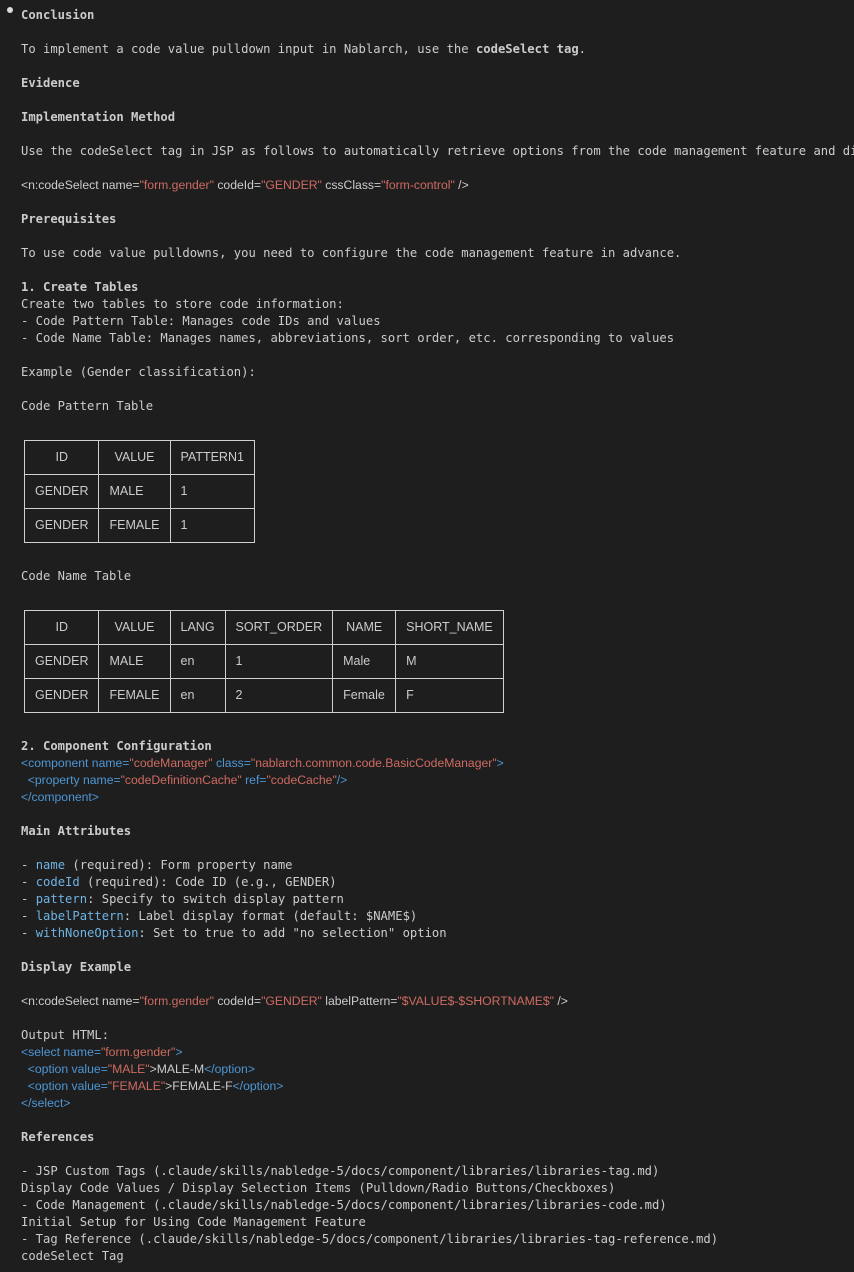  I want to click on xml-tag: <component, so click(55, 763).